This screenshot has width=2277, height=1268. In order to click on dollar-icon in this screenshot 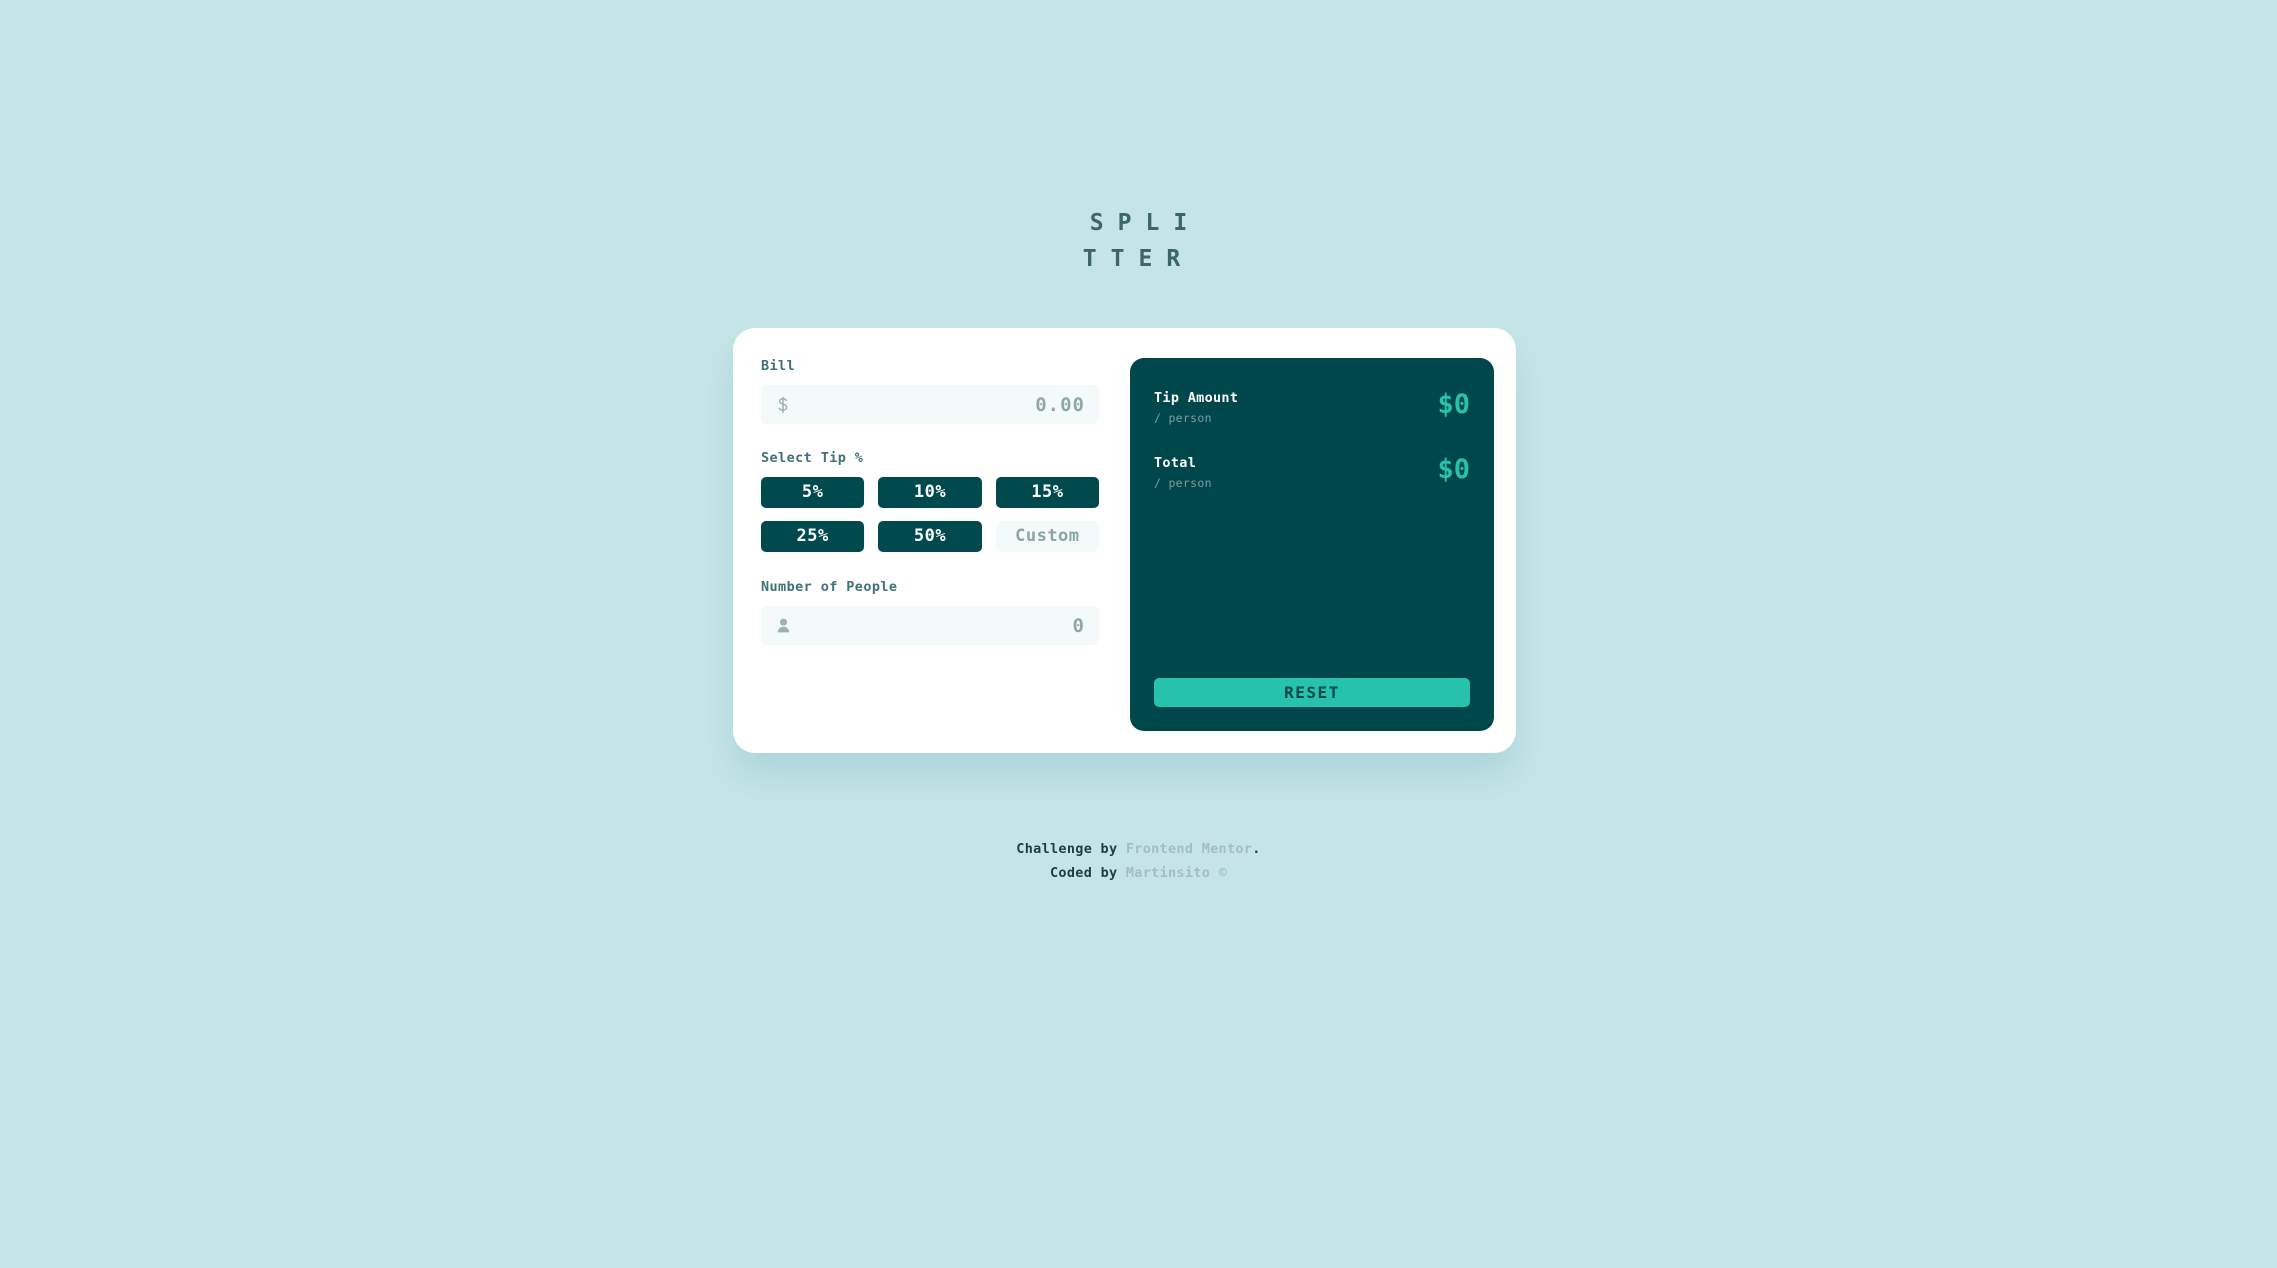, I will do `click(783, 405)`.